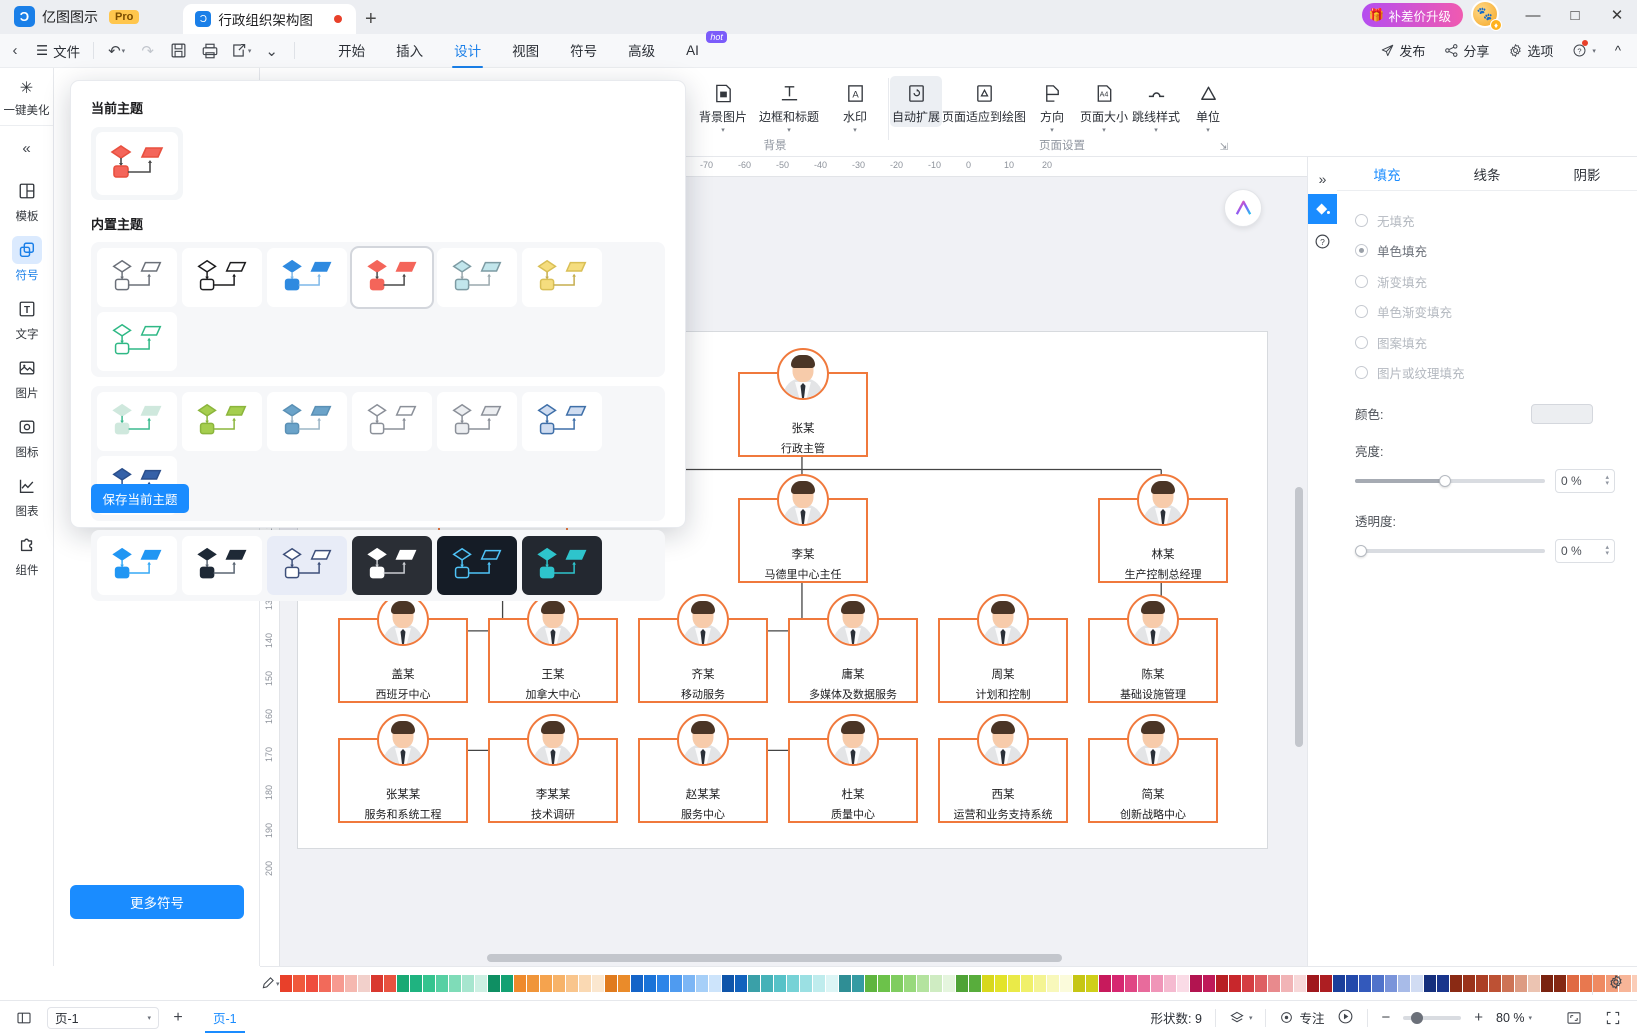 This screenshot has height=1034, width=1637. Describe the element at coordinates (1104, 105) in the screenshot. I see `ribbon-item-page-size: A4 页面大小 ▾` at that location.